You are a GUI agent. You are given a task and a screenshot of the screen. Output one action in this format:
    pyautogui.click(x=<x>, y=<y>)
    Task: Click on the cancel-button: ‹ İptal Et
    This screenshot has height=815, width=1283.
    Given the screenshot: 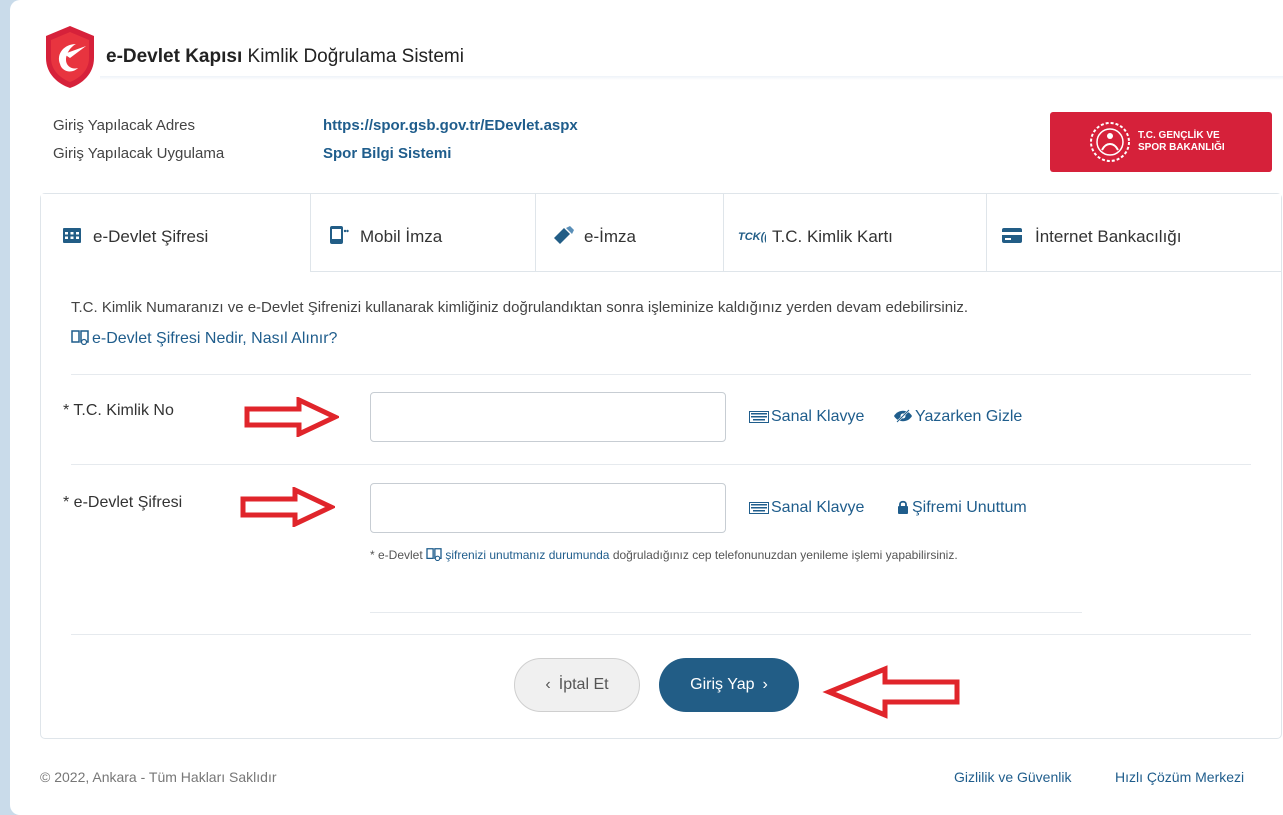 What is the action you would take?
    pyautogui.click(x=577, y=685)
    